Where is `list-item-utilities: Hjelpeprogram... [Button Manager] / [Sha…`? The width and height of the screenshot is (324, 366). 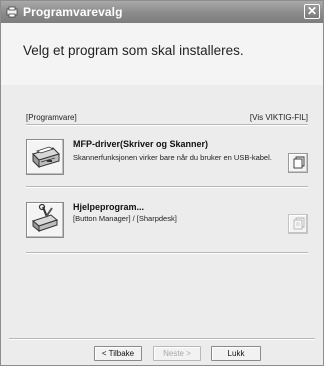
list-item-utilities: Hjelpeprogram... [Button Manager] / [Sha… is located at coordinates (167, 227).